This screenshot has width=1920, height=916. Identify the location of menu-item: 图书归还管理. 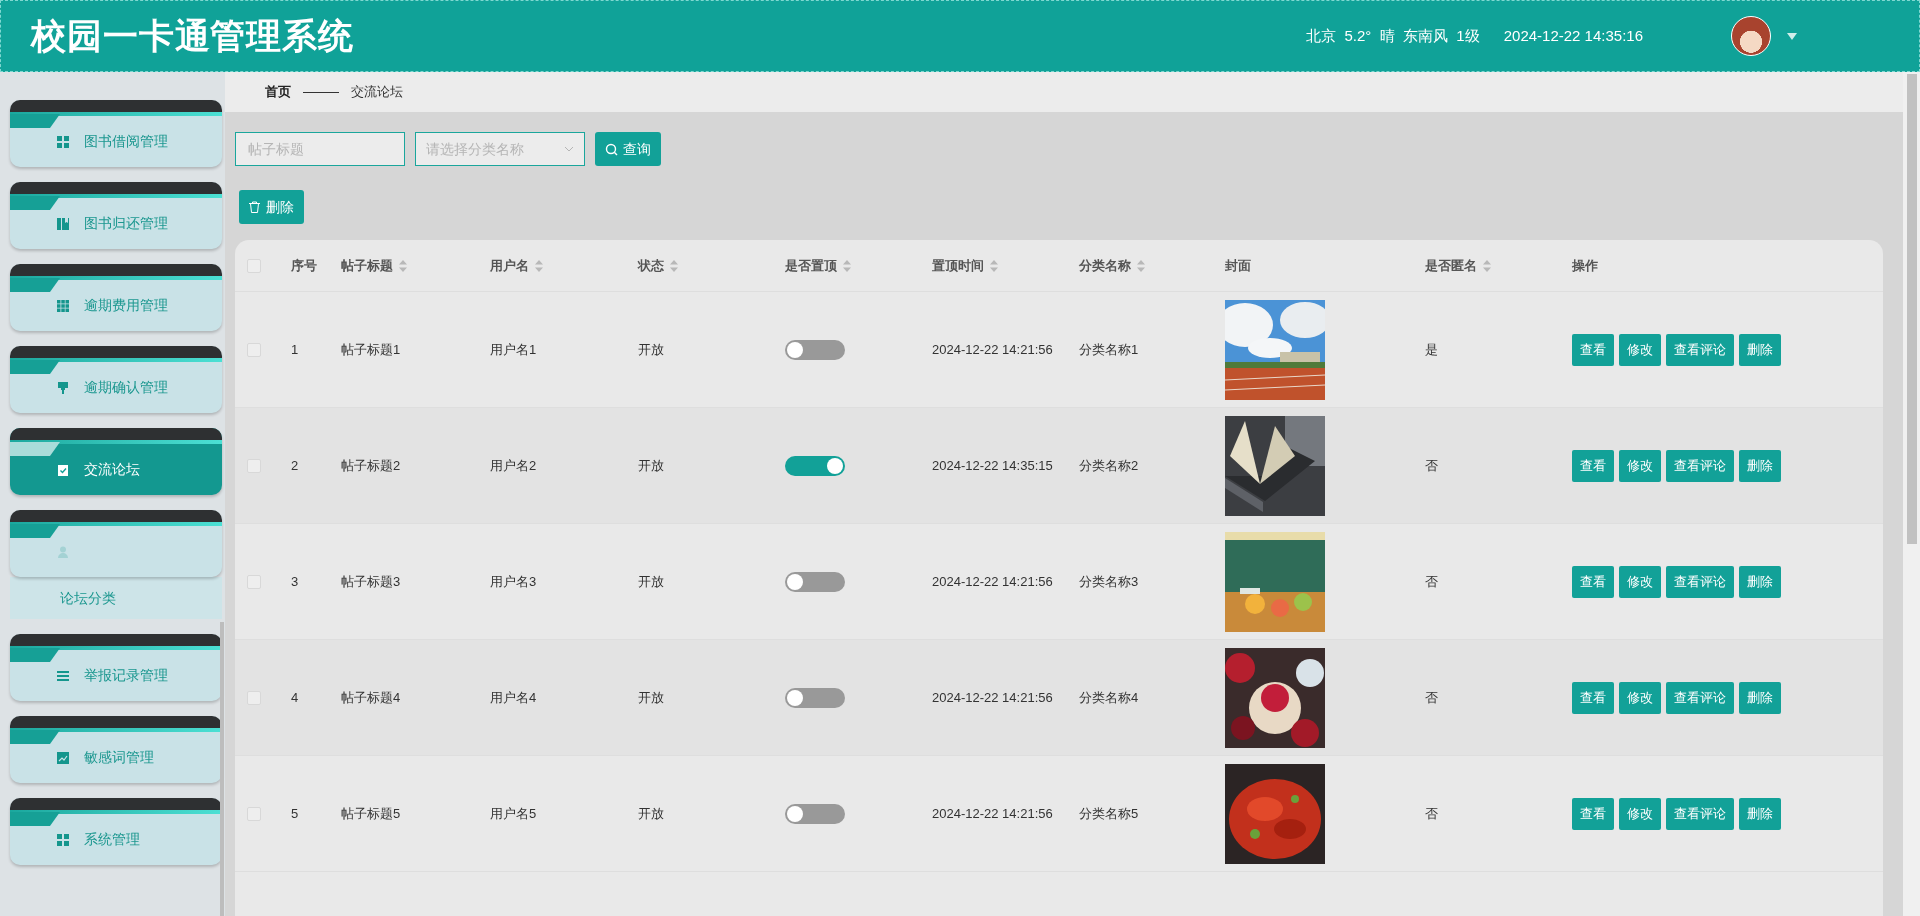
(116, 215).